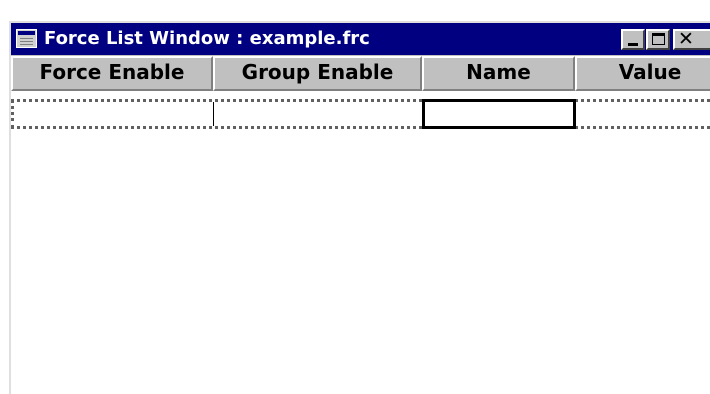  What do you see at coordinates (317, 114) in the screenshot?
I see `group-enable-cell` at bounding box center [317, 114].